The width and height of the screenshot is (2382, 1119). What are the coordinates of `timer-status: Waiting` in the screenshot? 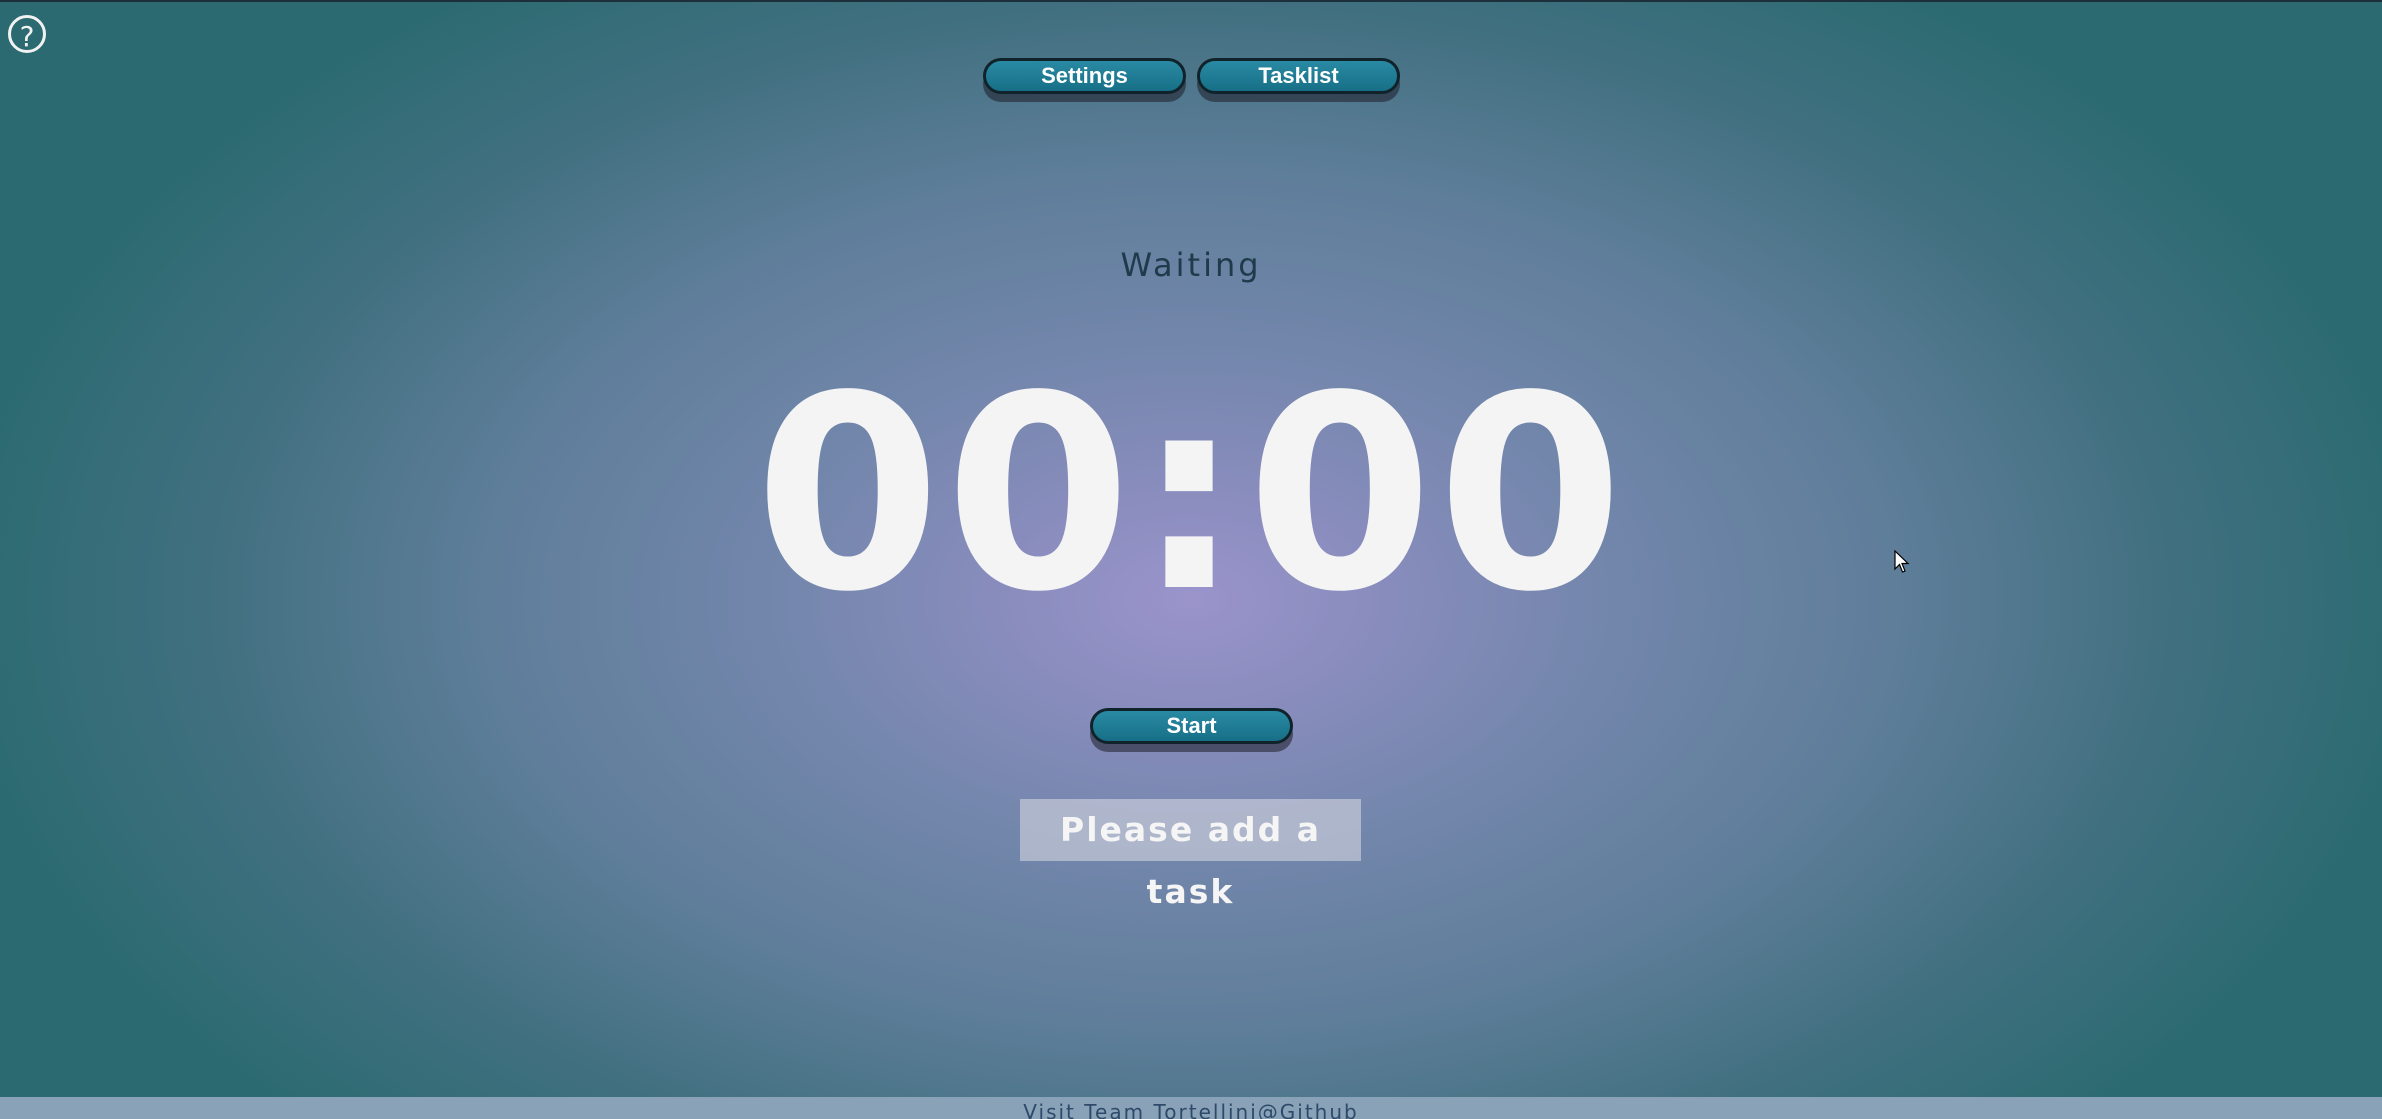 It's located at (1191, 265).